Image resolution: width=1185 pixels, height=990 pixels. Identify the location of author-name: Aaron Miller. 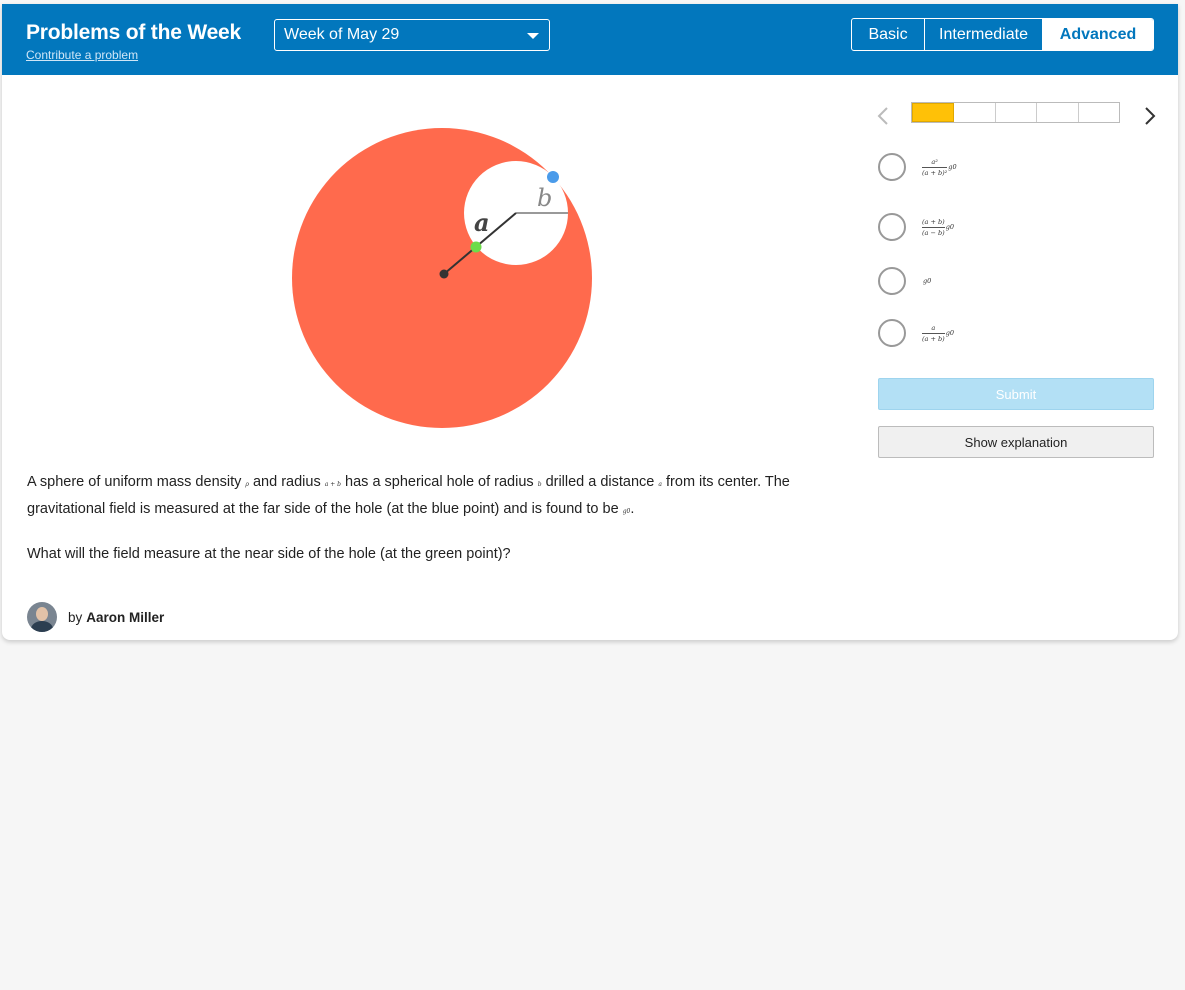
(125, 617).